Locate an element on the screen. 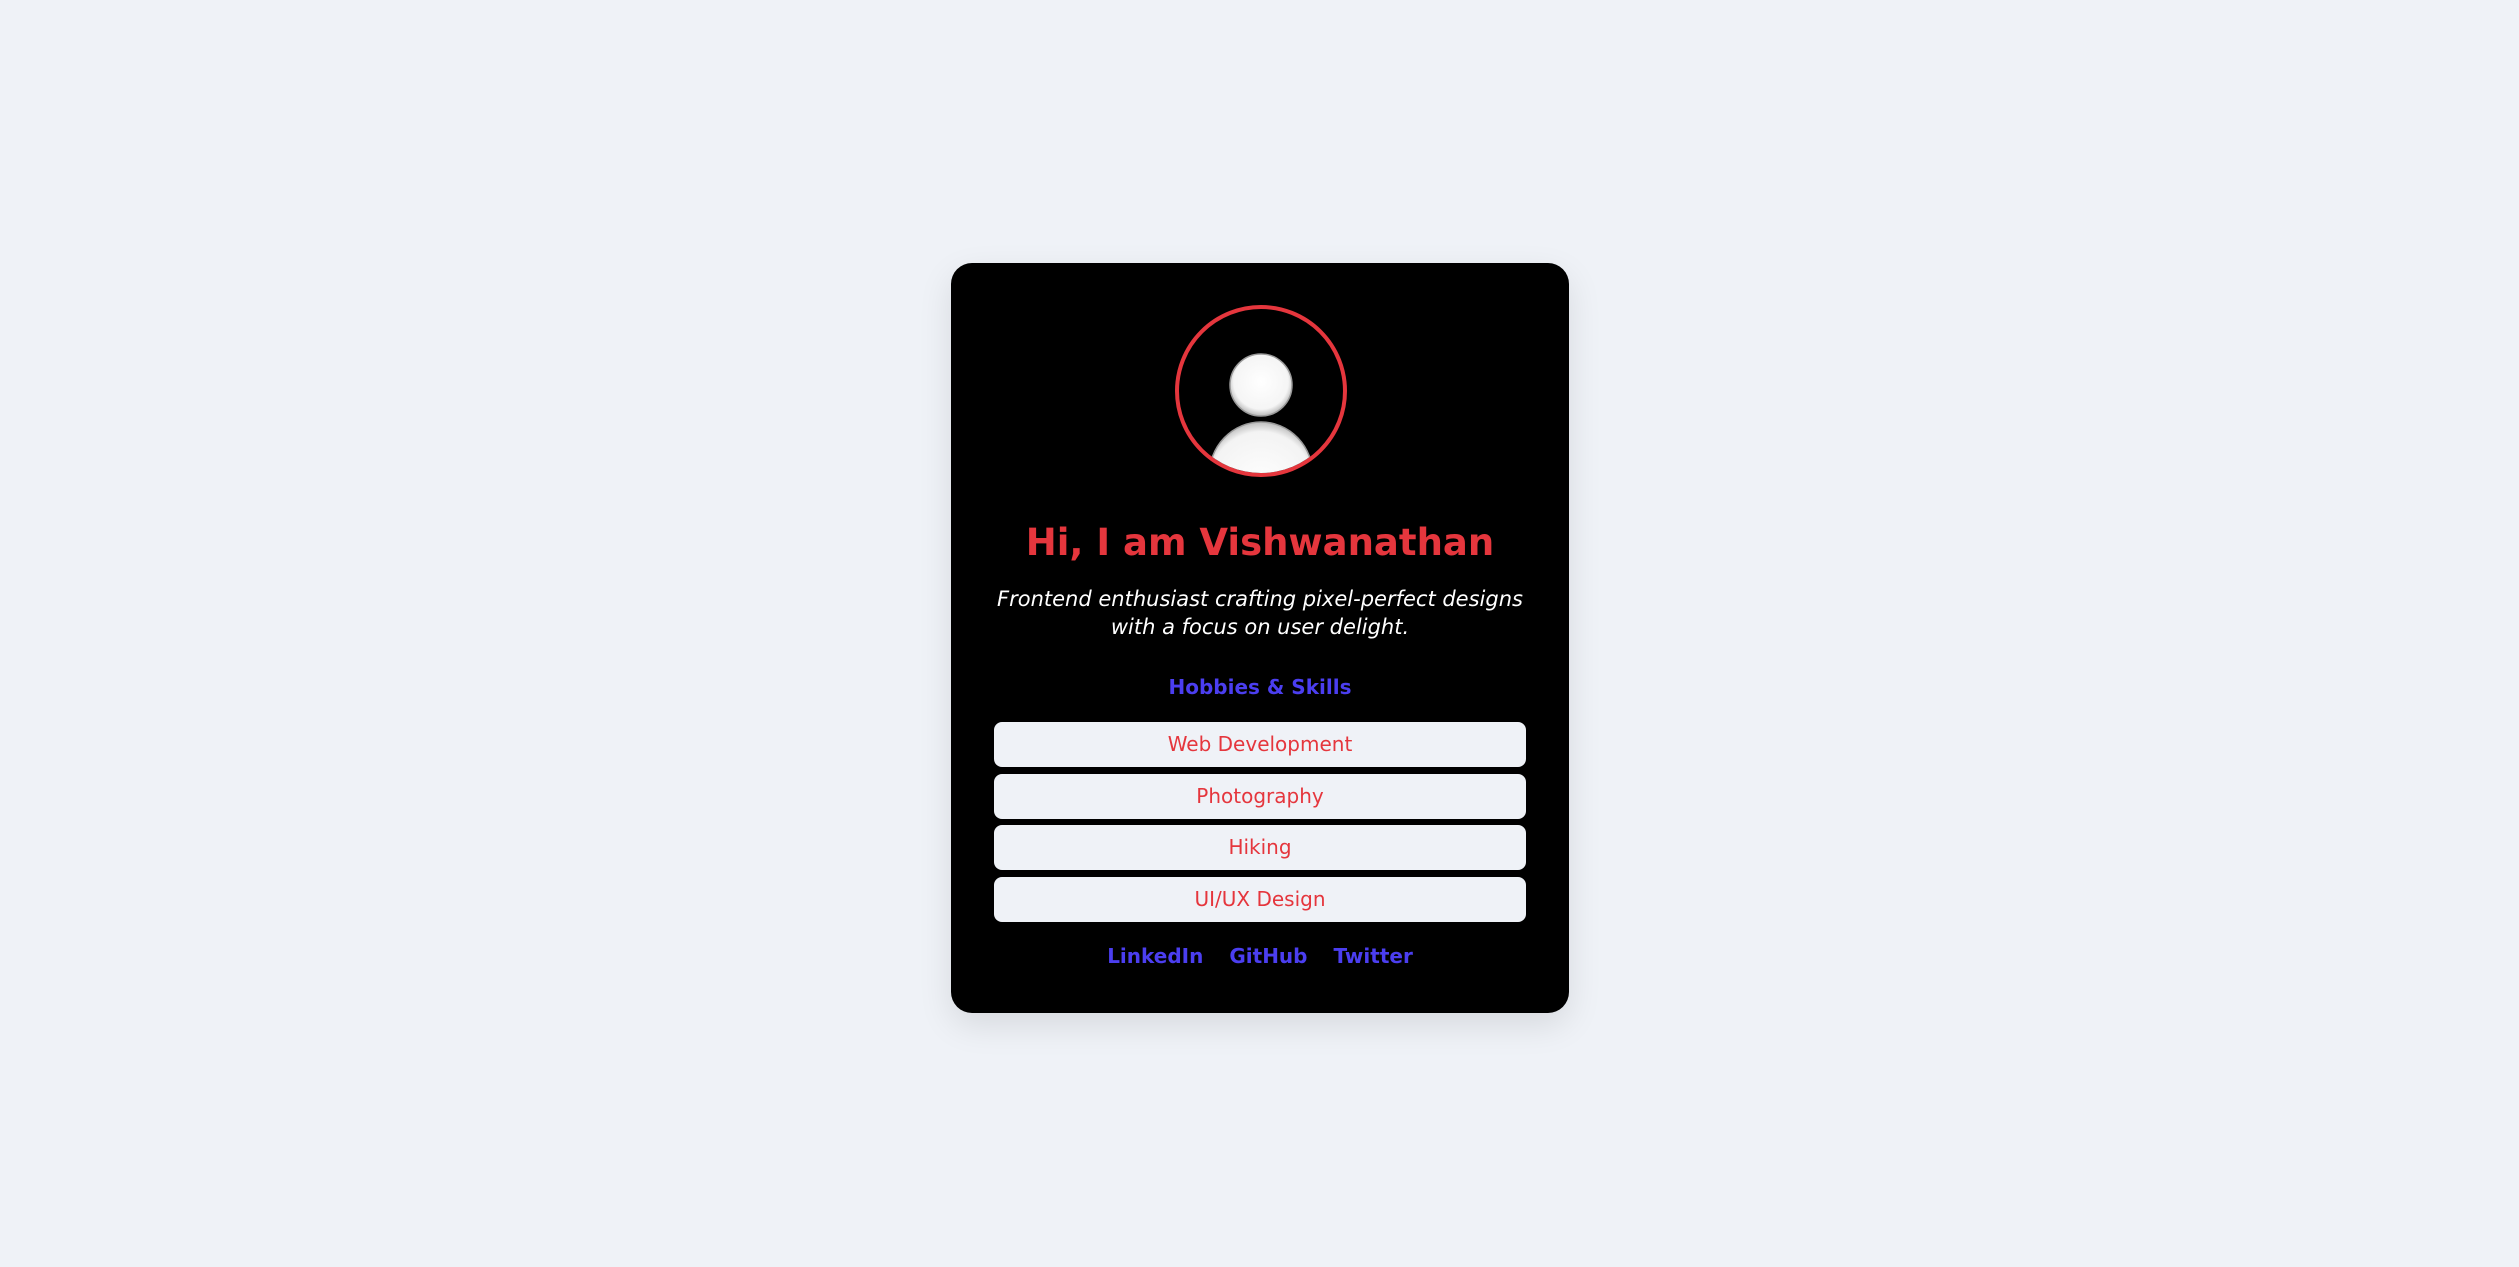 This screenshot has width=2519, height=1267. social-links: LinkedIn GitHub Twitter is located at coordinates (1260, 956).